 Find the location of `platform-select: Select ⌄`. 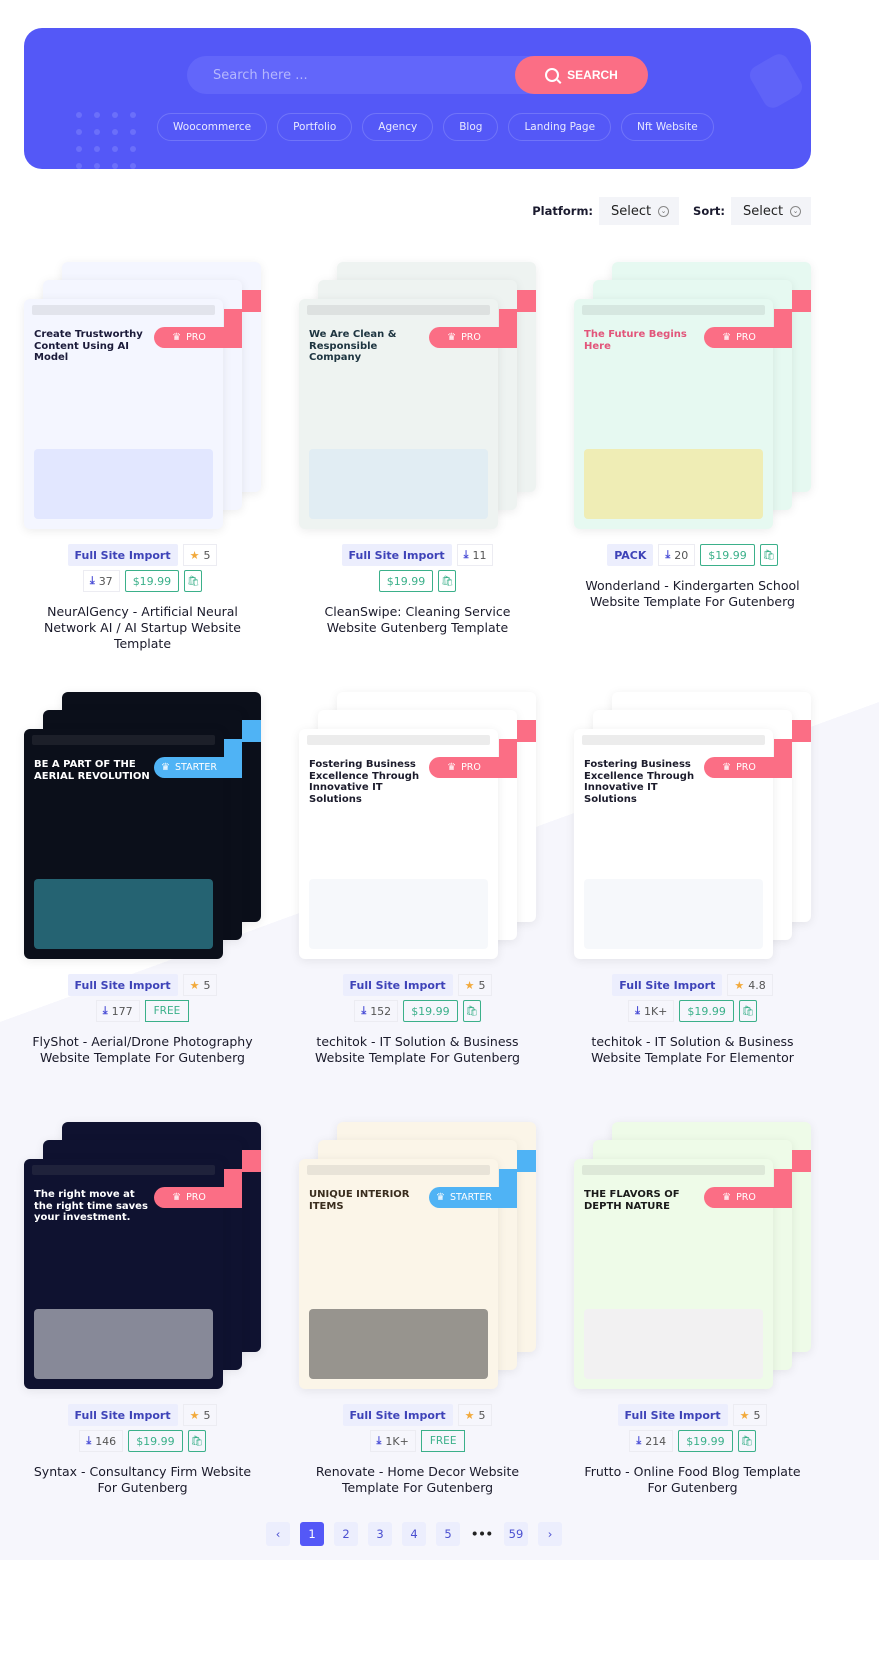

platform-select: Select ⌄ is located at coordinates (639, 211).